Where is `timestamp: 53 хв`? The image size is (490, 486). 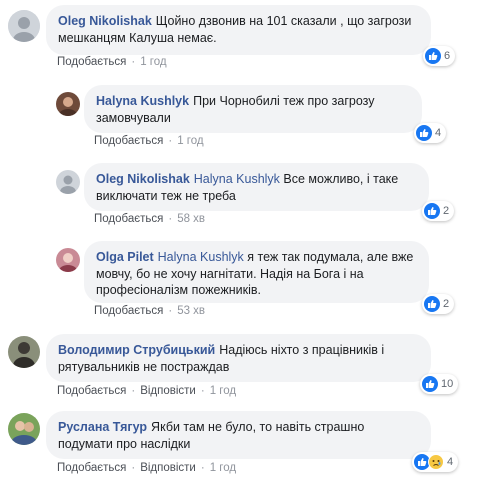
timestamp: 53 хв is located at coordinates (191, 311).